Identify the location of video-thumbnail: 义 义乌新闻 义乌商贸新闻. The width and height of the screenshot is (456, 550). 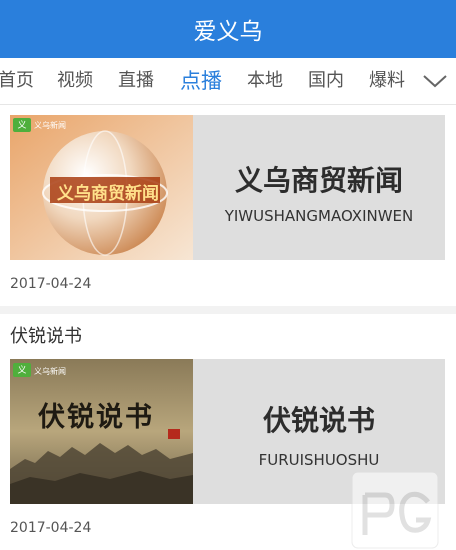
(101, 187).